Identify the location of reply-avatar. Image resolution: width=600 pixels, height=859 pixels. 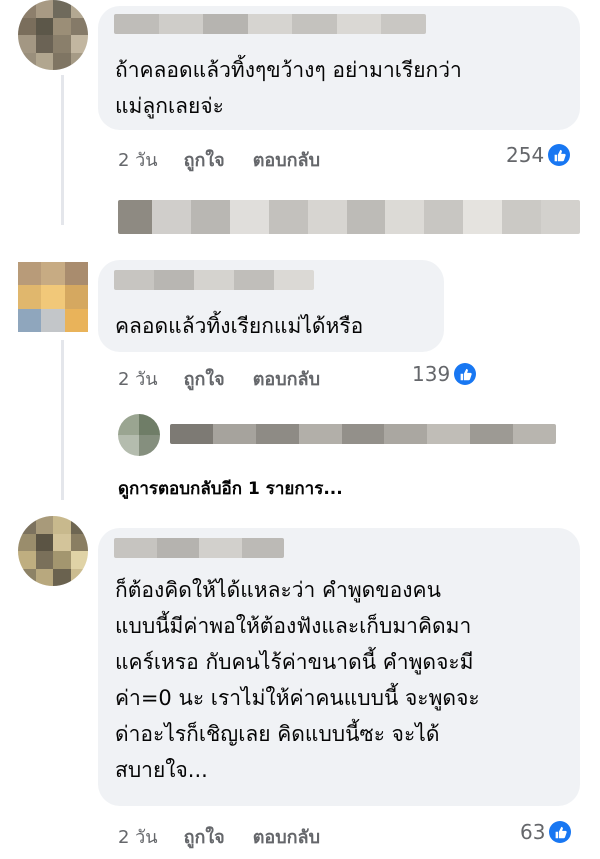
(139, 435).